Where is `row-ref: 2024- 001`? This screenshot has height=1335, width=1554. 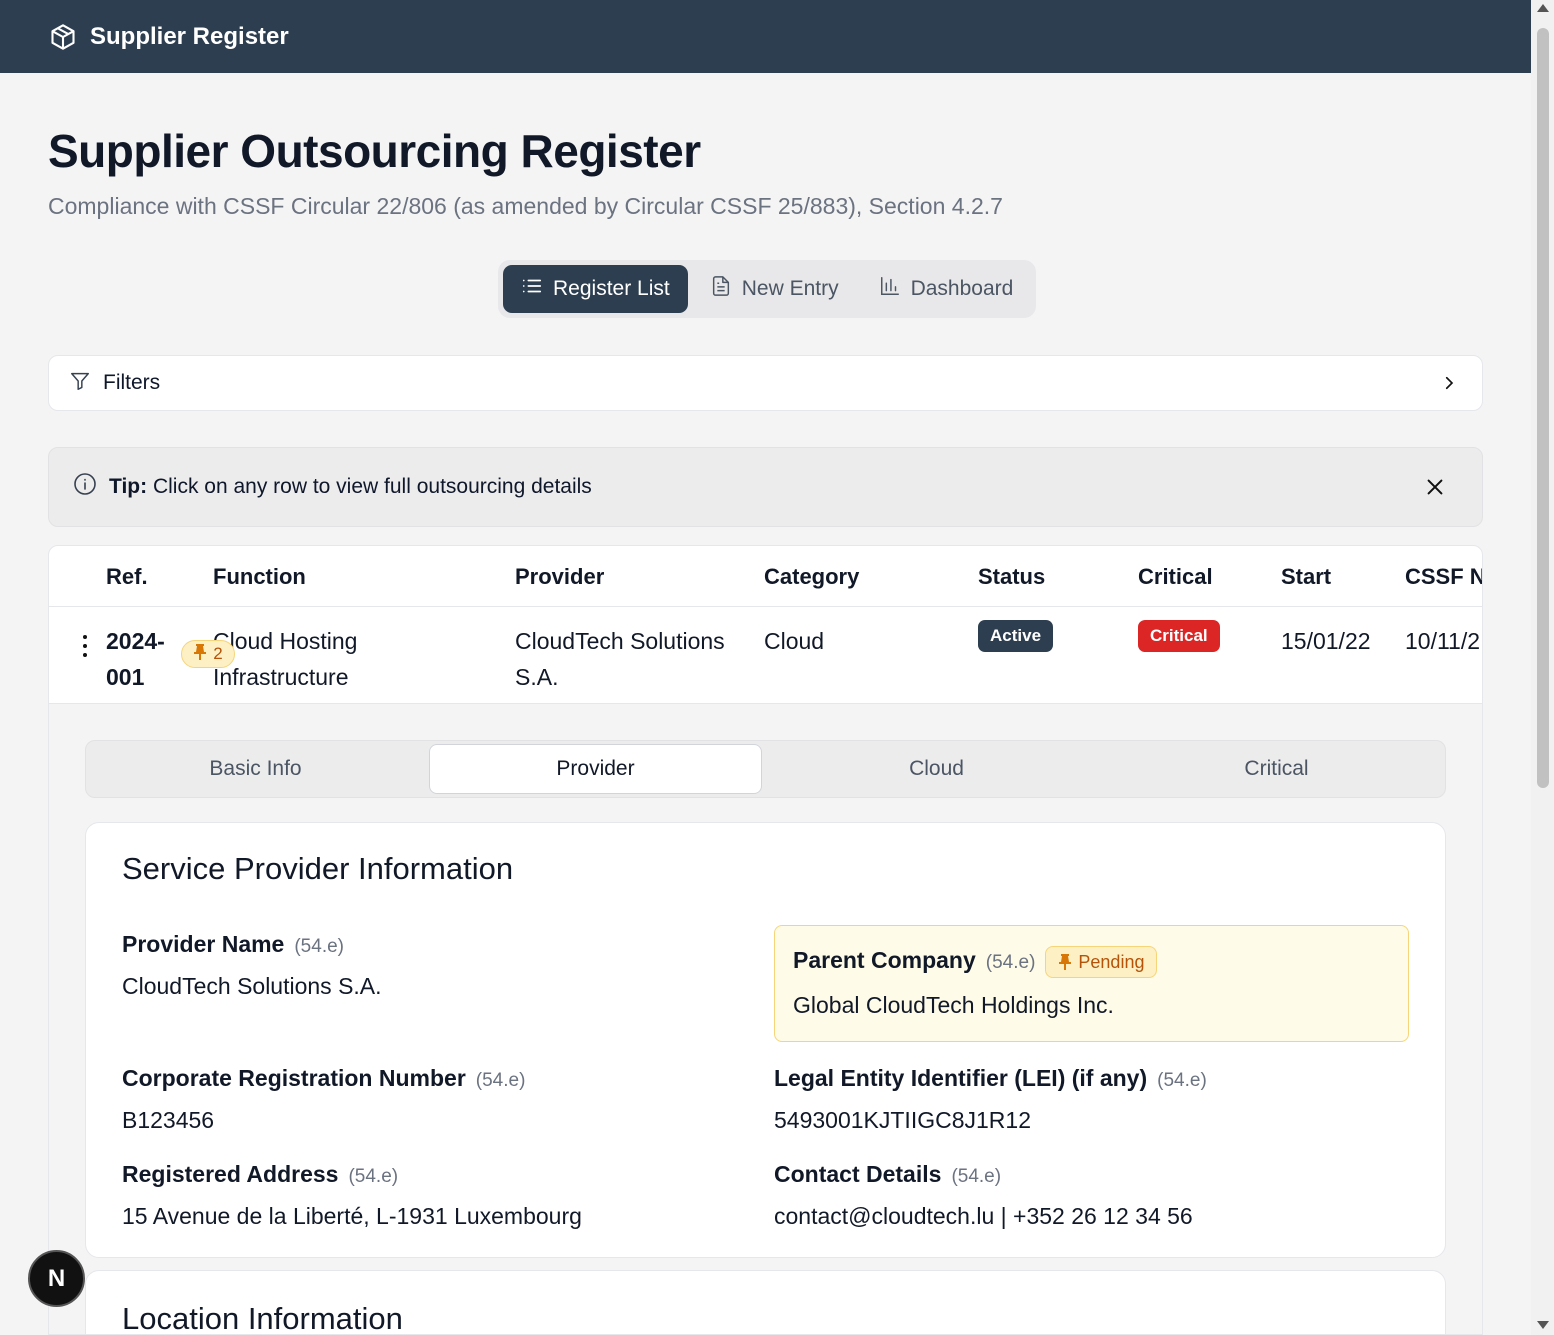
row-ref: 2024- 001 is located at coordinates (135, 659).